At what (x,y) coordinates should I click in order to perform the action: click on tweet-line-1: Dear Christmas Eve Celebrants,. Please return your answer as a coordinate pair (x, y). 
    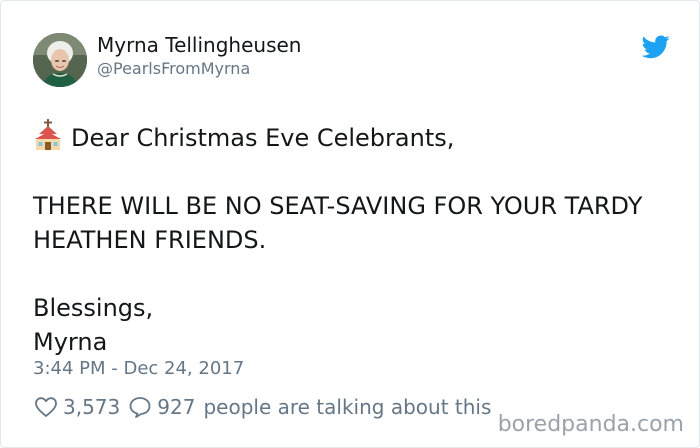
    Looking at the image, I should click on (353, 137).